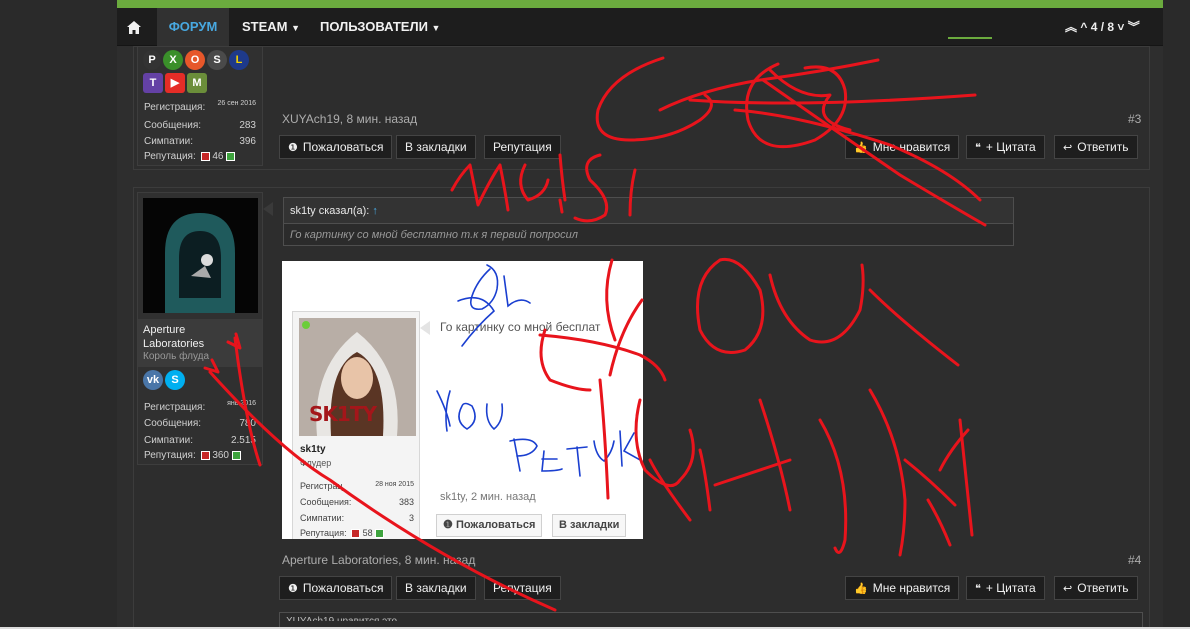  I want to click on double-chevron-down-icon: ︾, so click(1134, 27).